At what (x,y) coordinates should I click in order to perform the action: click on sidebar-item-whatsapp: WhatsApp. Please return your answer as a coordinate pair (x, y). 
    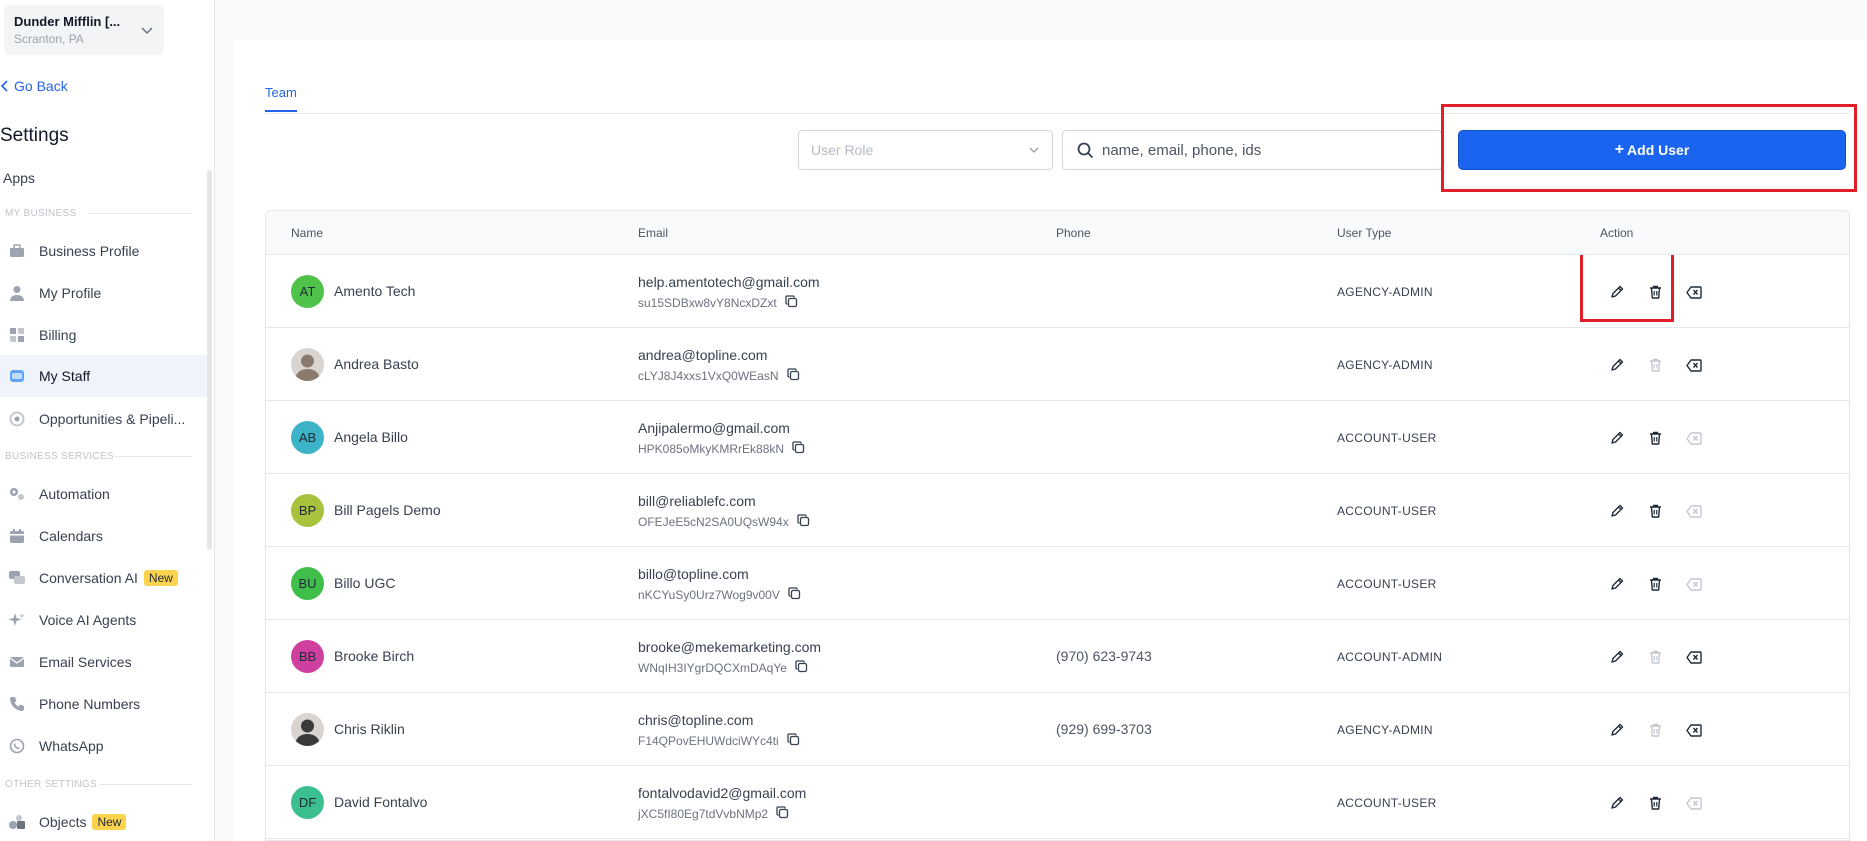
    Looking at the image, I should click on (103, 746).